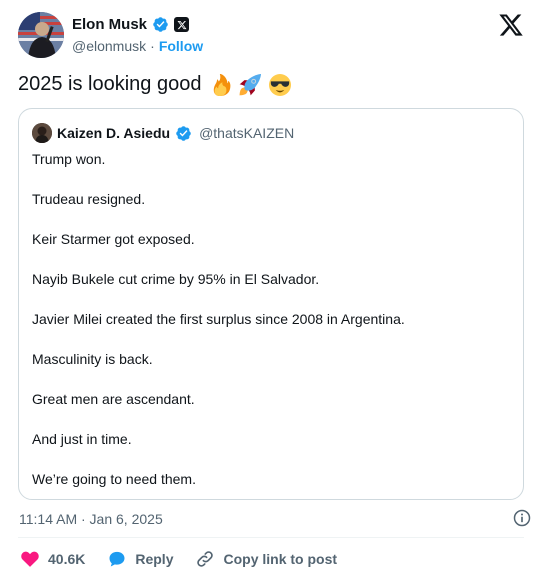 This screenshot has width=540, height=570. I want to click on author-sub-row: @elonmusk · Follow, so click(137, 46).